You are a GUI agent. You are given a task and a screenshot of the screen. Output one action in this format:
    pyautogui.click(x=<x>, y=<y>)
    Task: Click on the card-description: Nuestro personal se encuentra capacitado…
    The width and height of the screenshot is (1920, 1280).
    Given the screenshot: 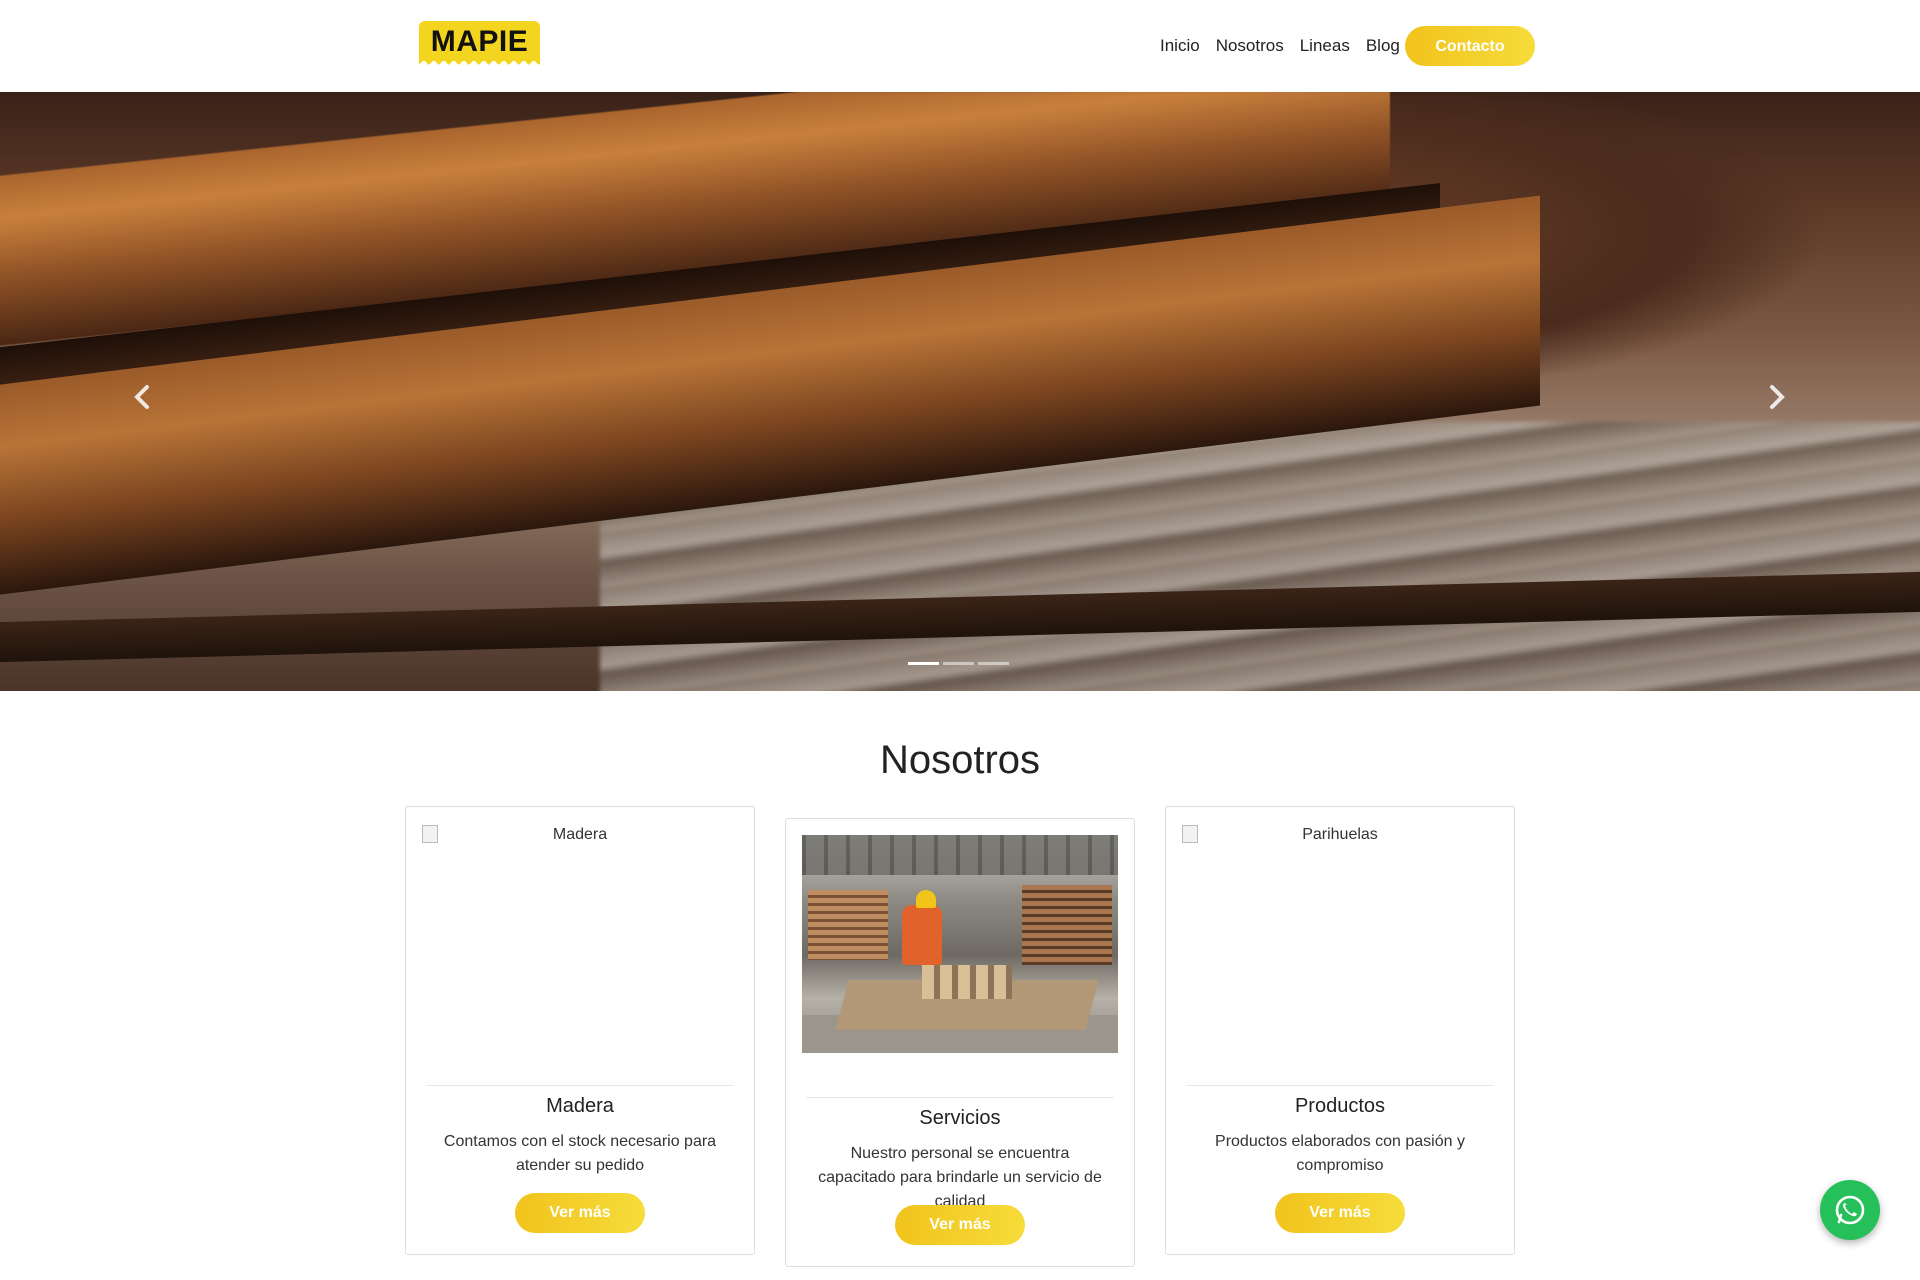 What is the action you would take?
    pyautogui.click(x=960, y=1177)
    